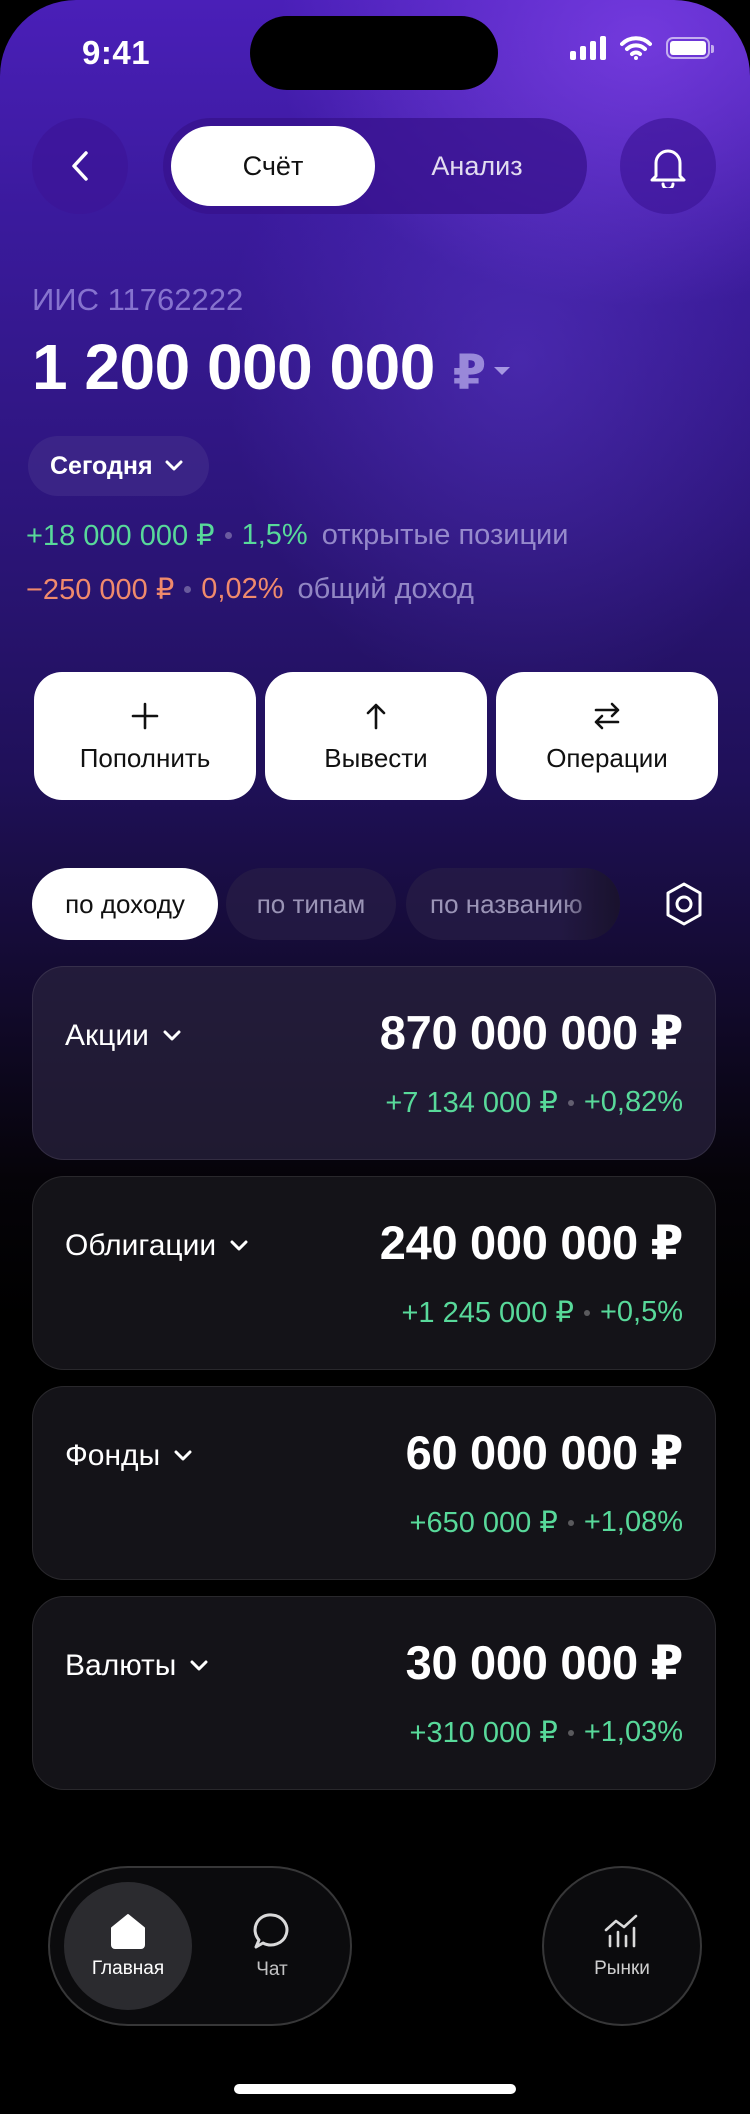 The image size is (750, 2114). Describe the element at coordinates (233, 367) in the screenshot. I see `balance-value: 1 200 000 000` at that location.